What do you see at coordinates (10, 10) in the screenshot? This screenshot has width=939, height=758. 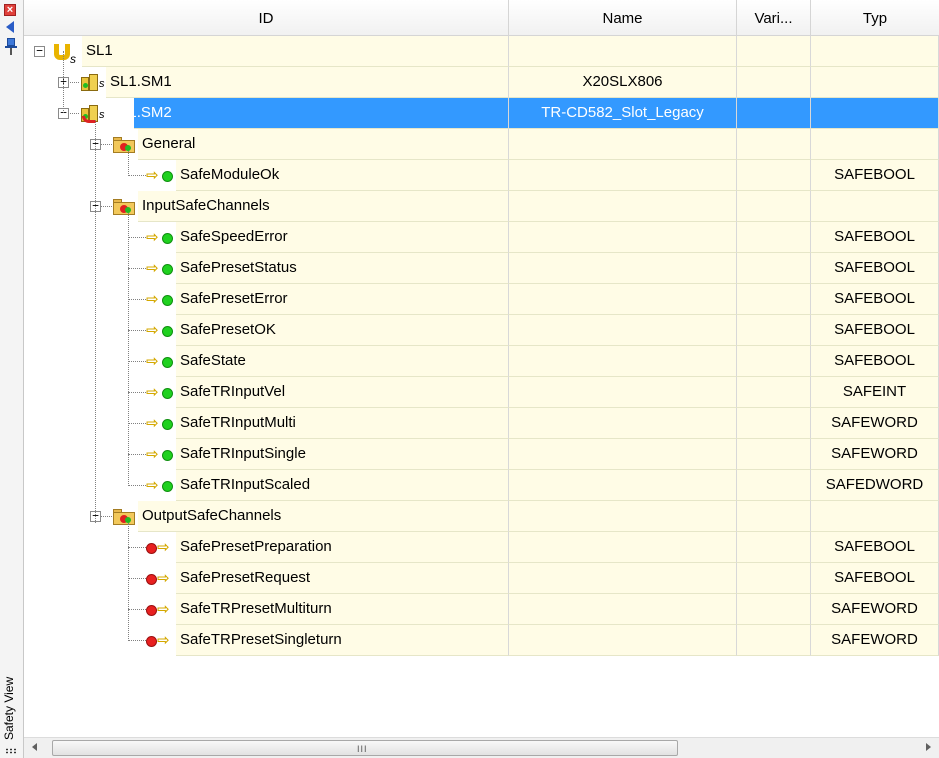 I see `close-icon: ×` at bounding box center [10, 10].